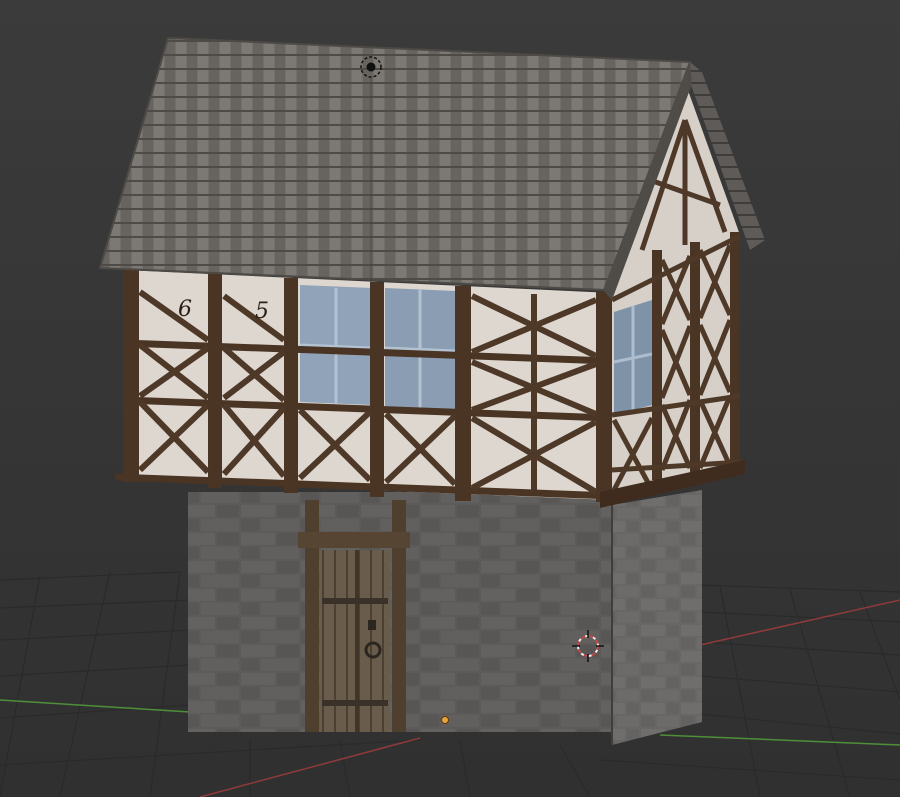 The width and height of the screenshot is (900, 797). Describe the element at coordinates (354, 616) in the screenshot. I see `entrance-door` at that location.